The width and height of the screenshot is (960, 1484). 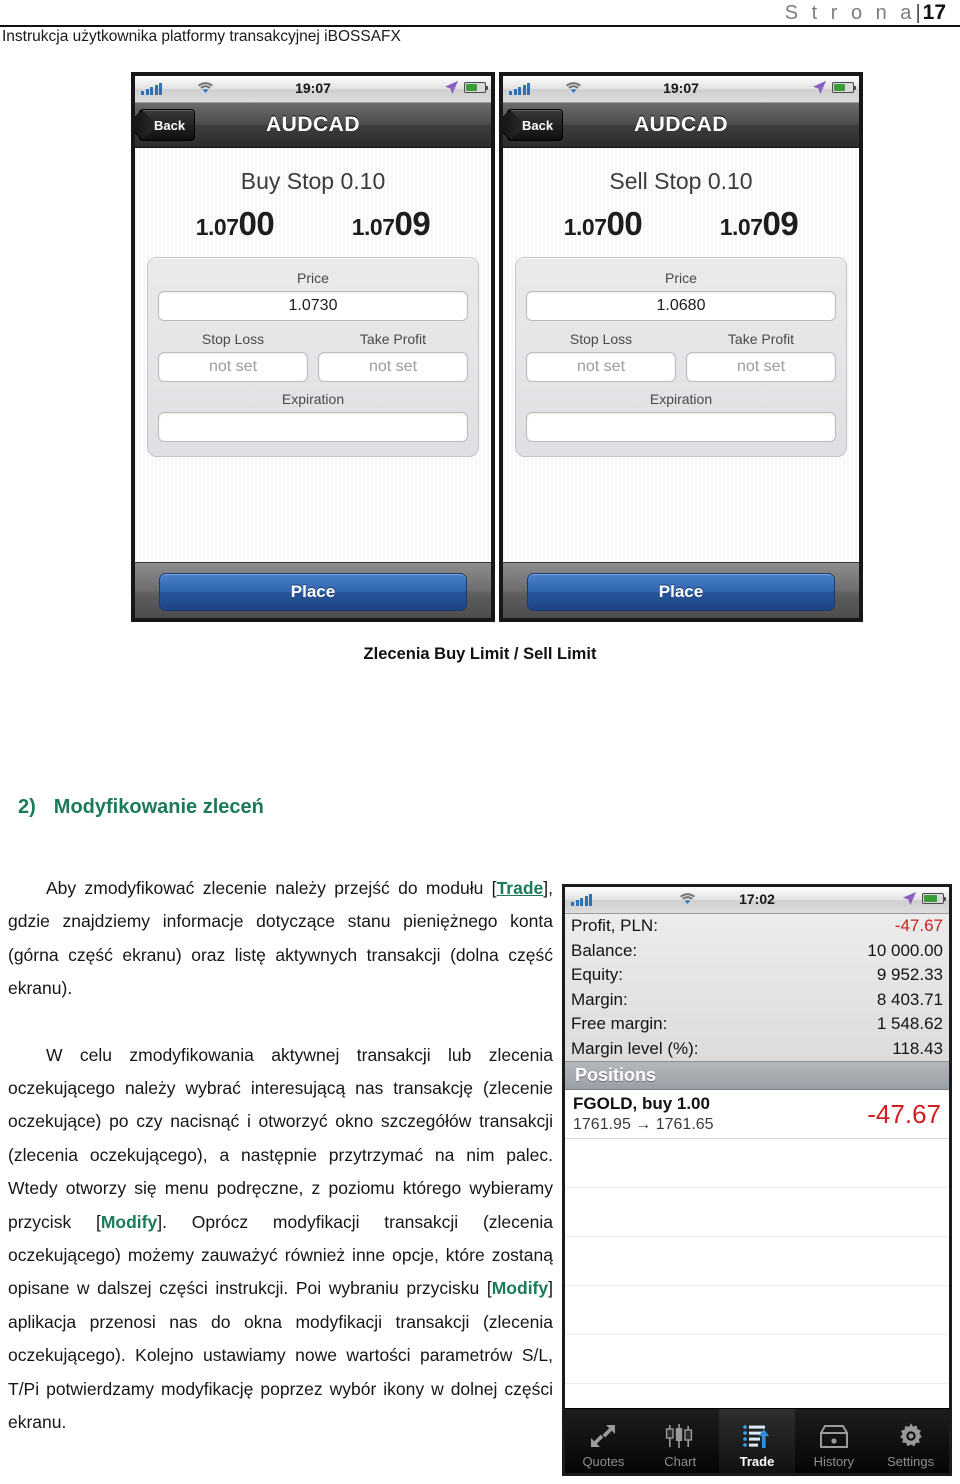 I want to click on tab-chart: Chart, so click(x=680, y=1441).